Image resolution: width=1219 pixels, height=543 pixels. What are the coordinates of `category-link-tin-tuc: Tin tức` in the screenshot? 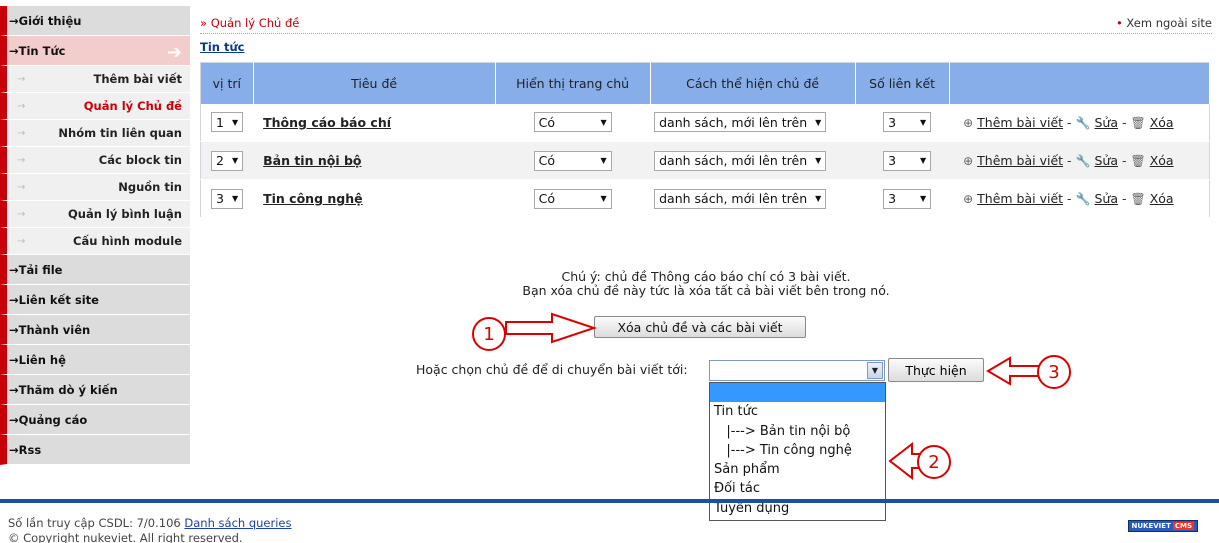 It's located at (222, 47).